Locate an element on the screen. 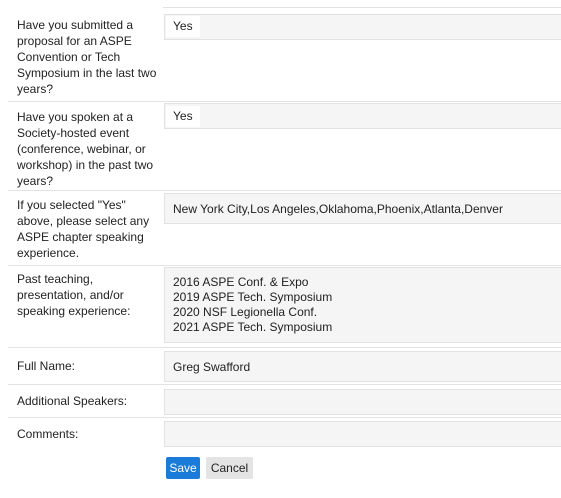 This screenshot has width=561, height=498. answer-box-spoken-at-event is located at coordinates (362, 116).